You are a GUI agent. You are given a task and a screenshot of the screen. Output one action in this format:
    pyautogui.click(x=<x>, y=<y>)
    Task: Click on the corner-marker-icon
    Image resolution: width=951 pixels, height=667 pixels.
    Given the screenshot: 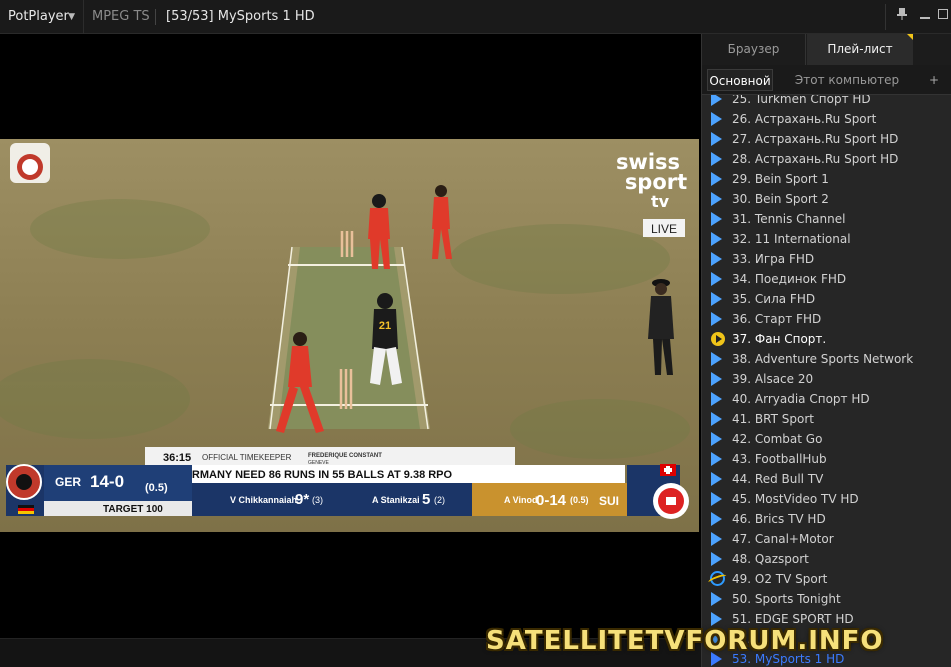 What is the action you would take?
    pyautogui.click(x=910, y=37)
    